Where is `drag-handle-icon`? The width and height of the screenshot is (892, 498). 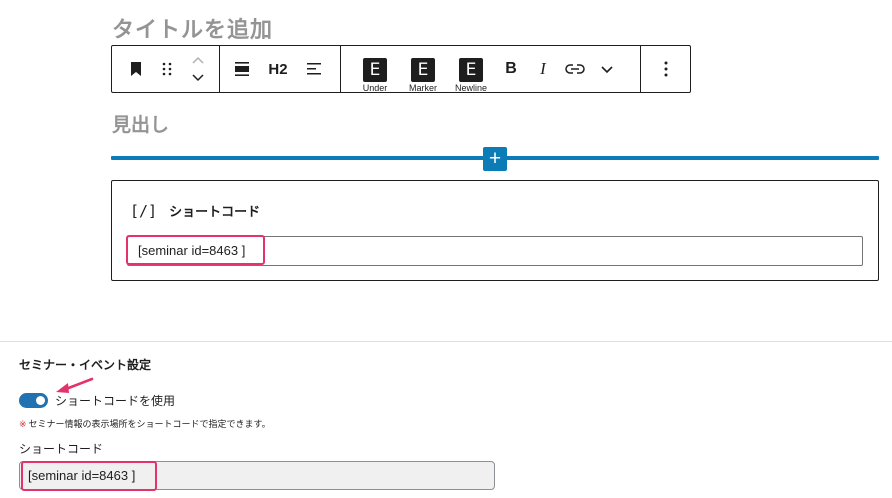 drag-handle-icon is located at coordinates (166, 69).